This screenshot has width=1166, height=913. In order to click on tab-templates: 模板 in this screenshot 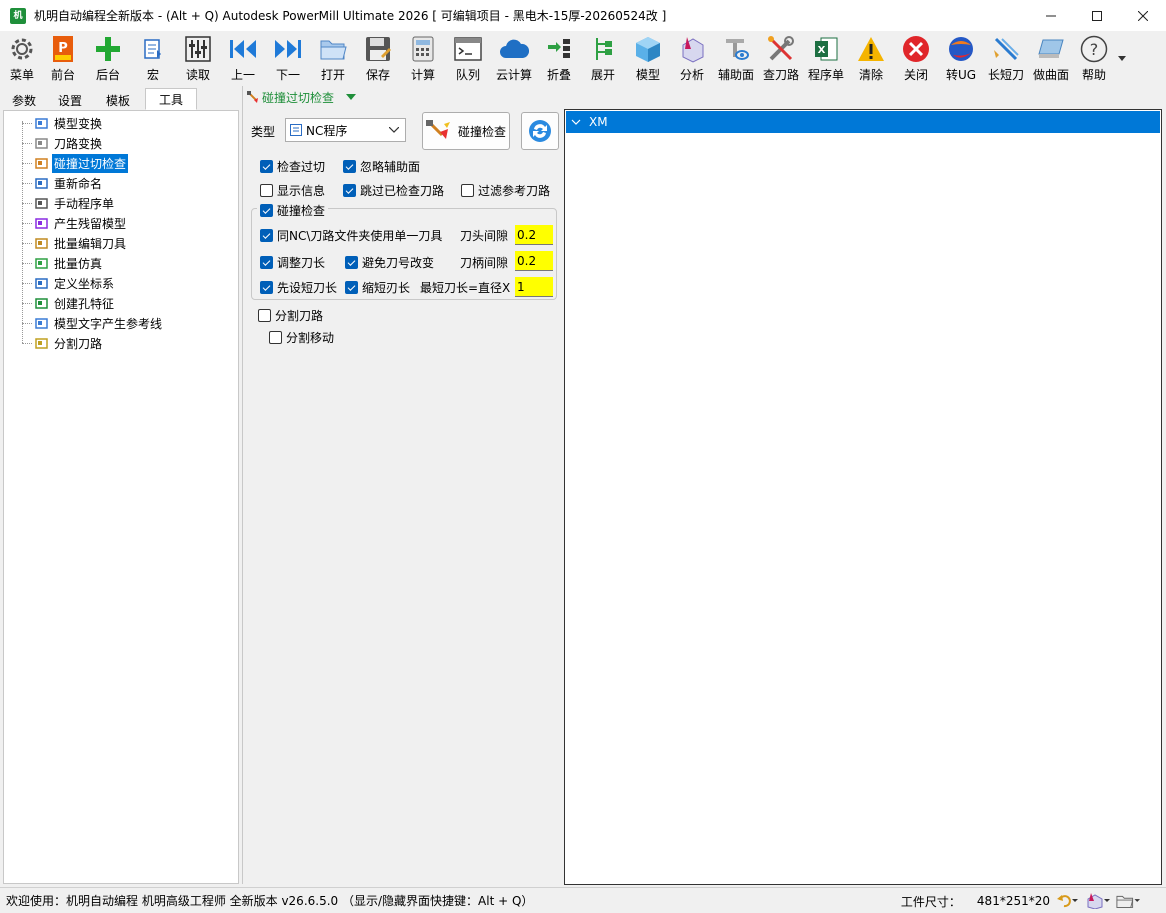, I will do `click(121, 100)`.